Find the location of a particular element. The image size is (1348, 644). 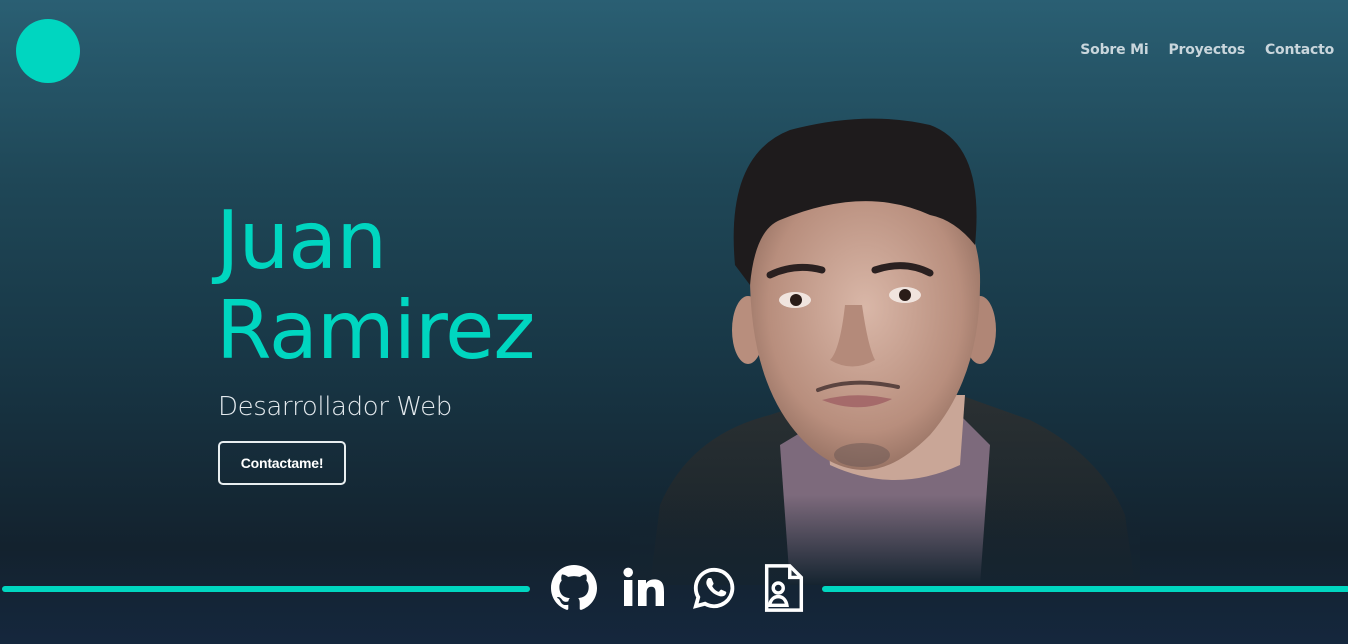

github-icon is located at coordinates (574, 588).